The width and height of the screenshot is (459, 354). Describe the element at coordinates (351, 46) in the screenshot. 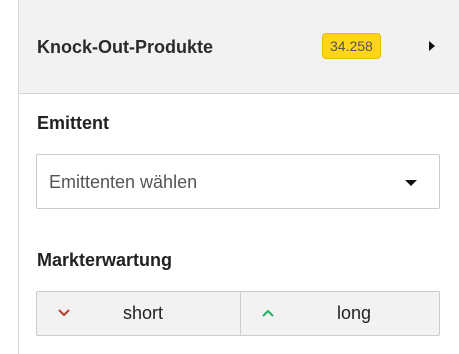

I see `product-count-badge: 34.258` at that location.